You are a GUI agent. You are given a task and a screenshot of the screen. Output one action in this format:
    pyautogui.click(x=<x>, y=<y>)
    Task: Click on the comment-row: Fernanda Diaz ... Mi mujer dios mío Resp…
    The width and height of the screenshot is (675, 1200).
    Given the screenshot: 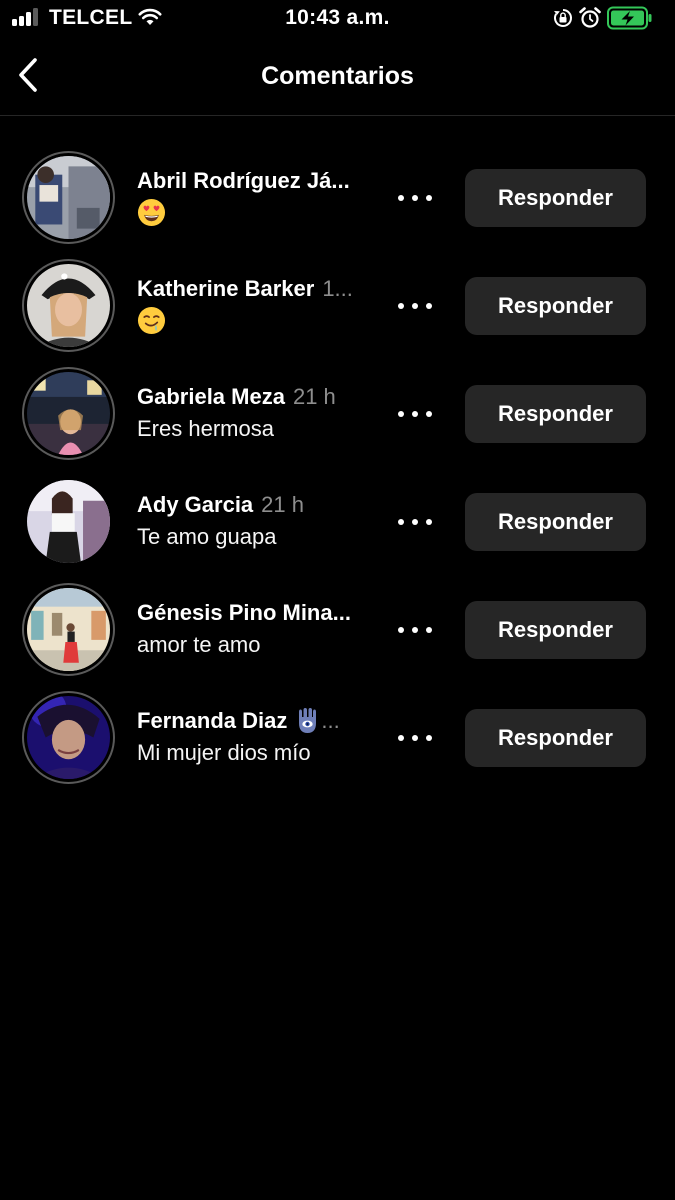 What is the action you would take?
    pyautogui.click(x=337, y=738)
    